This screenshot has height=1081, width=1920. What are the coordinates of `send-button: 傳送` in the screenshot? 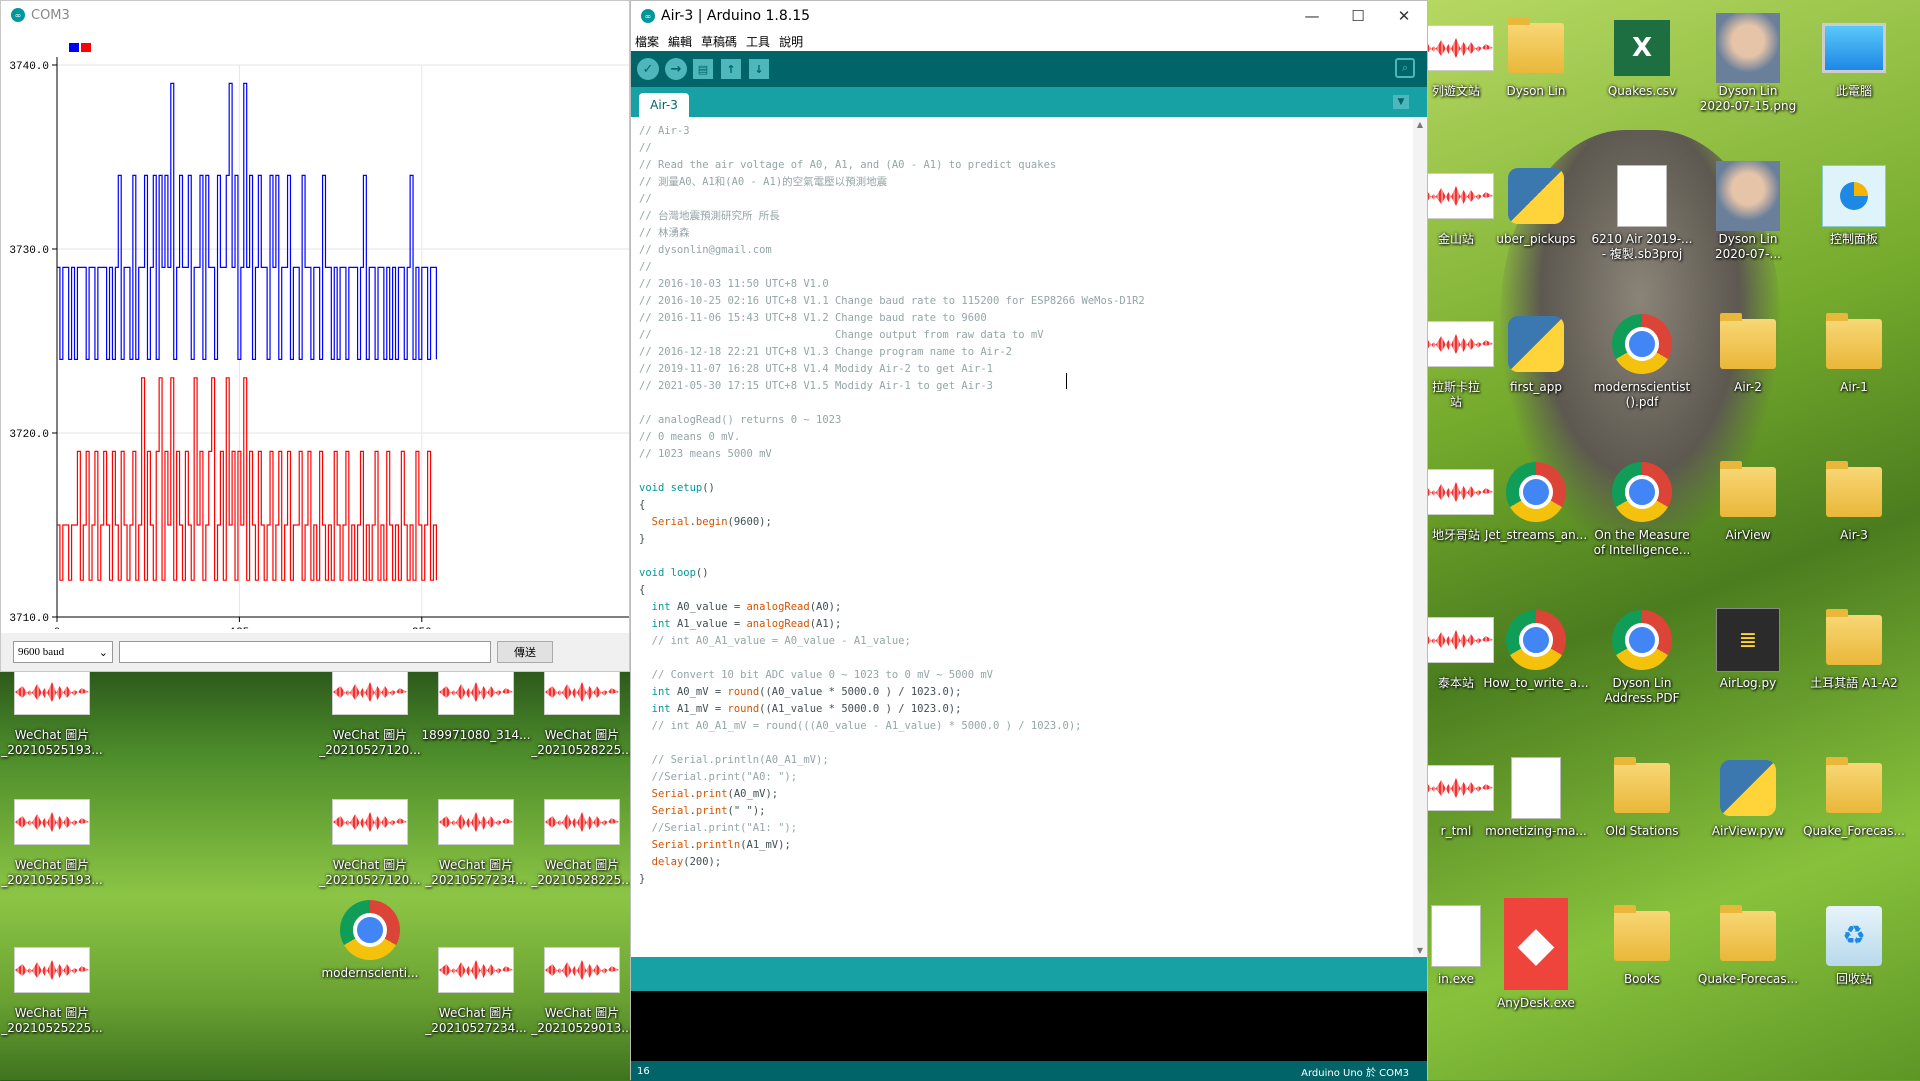 It's located at (525, 652).